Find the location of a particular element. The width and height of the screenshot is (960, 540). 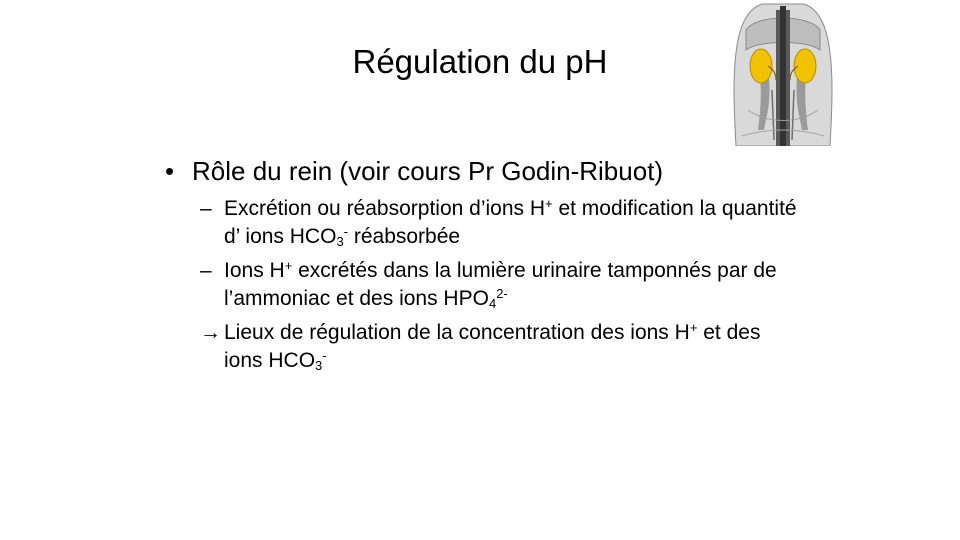

arrow-marker: → is located at coordinates (210, 332).